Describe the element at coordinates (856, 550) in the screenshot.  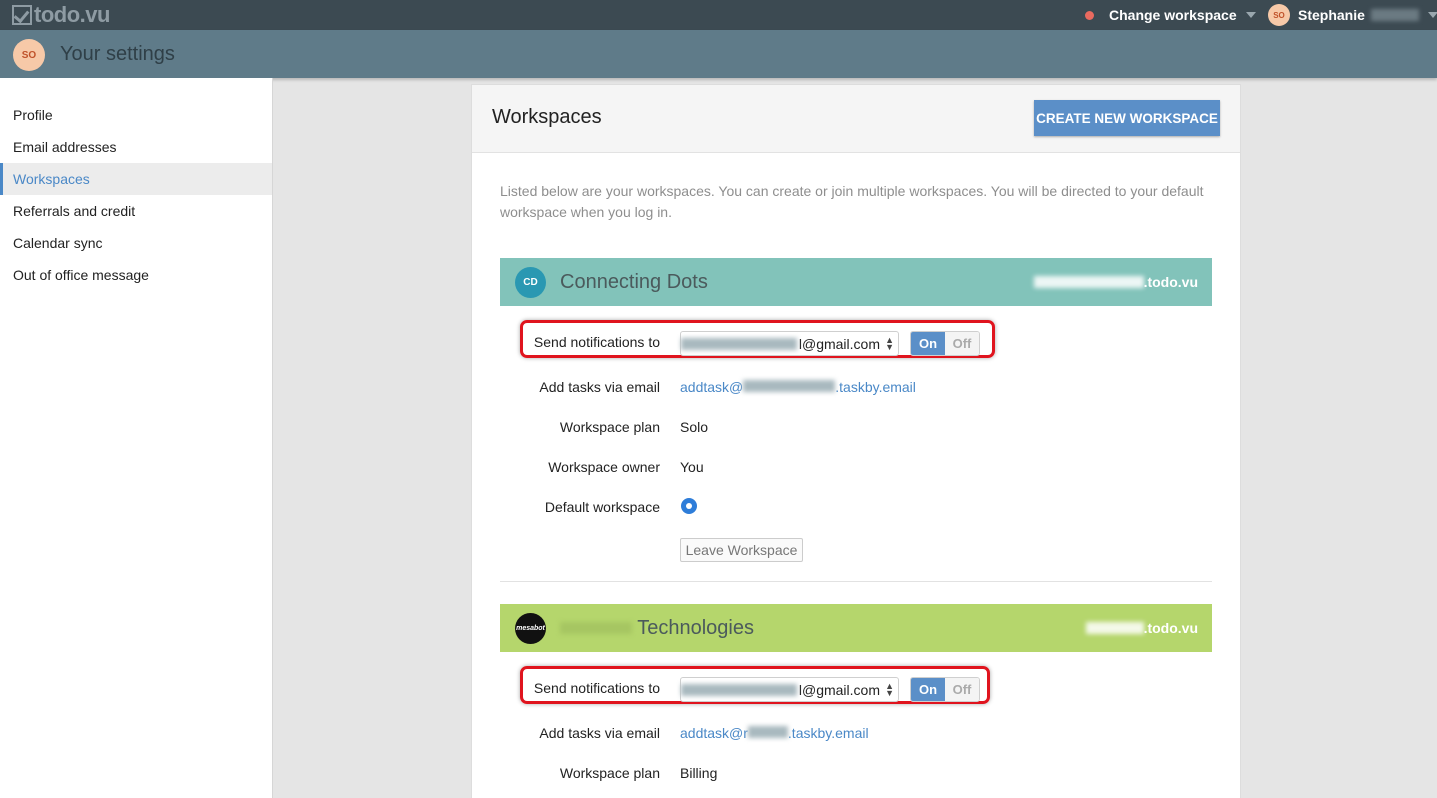
I see `leave-row: Leave Workspace` at that location.